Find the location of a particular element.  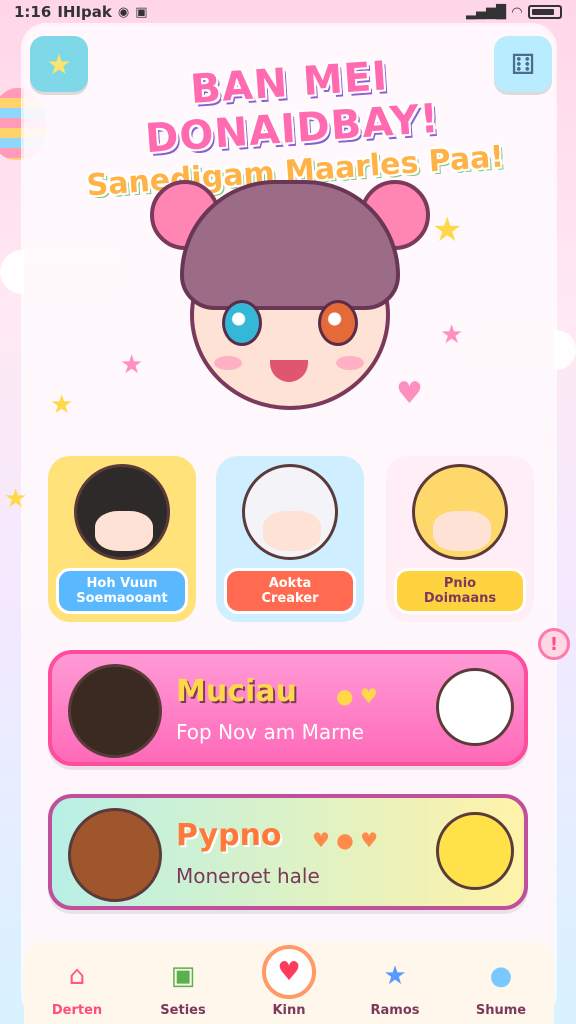

tab-kinn: ♥ Kinn is located at coordinates (289, 981).